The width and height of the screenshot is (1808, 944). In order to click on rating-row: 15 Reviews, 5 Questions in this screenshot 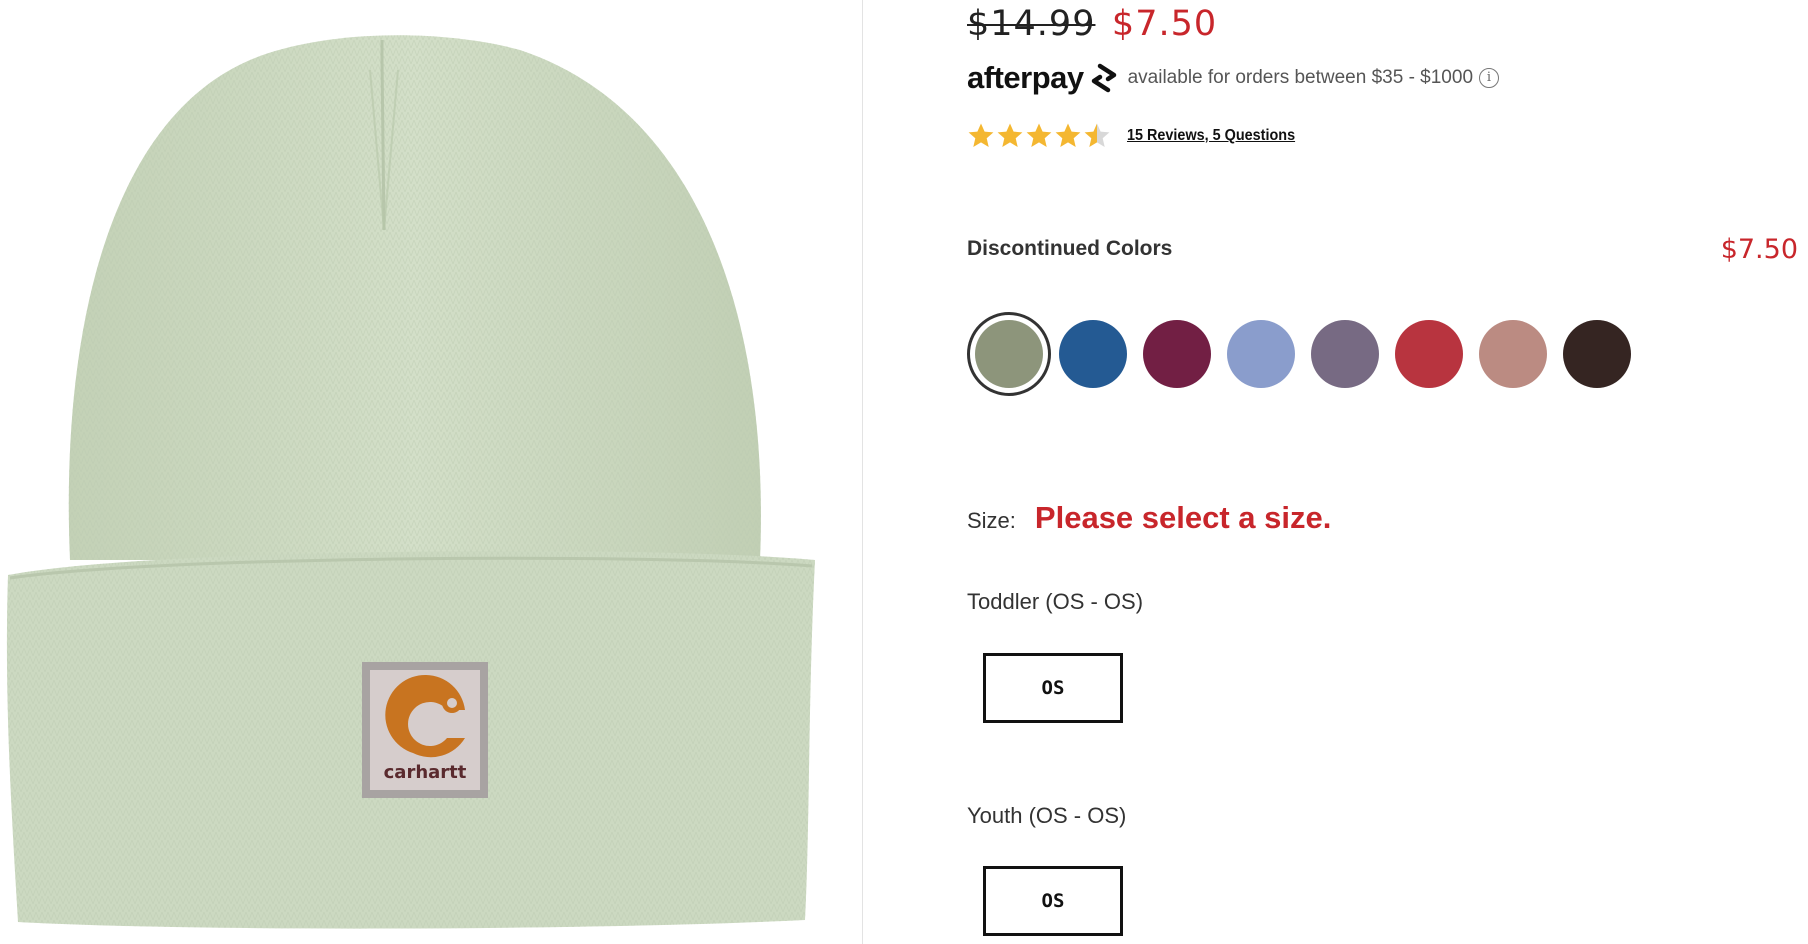, I will do `click(1140, 136)`.